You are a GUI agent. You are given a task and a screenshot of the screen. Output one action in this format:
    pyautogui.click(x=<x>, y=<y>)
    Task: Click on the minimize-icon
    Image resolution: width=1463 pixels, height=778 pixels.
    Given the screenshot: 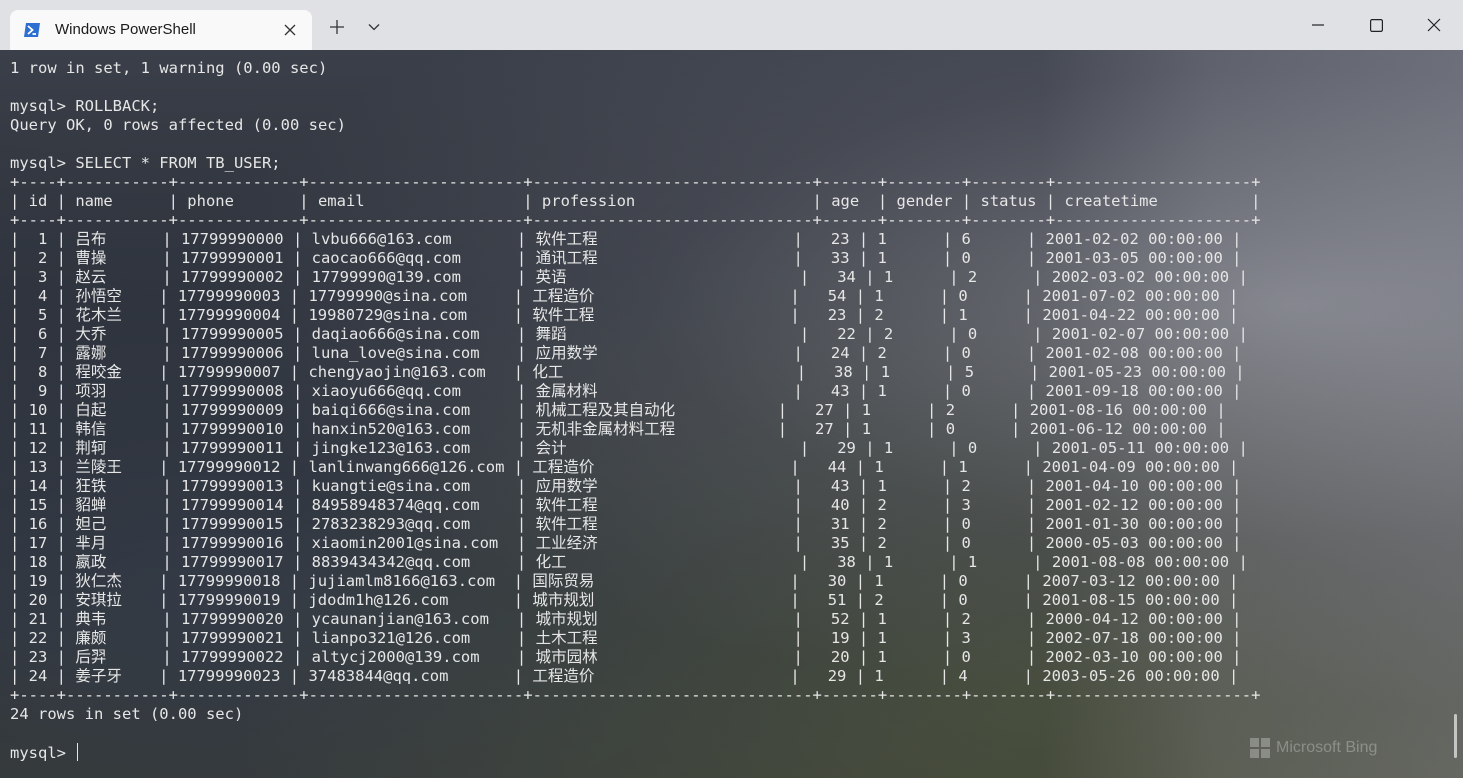 What is the action you would take?
    pyautogui.click(x=1318, y=25)
    